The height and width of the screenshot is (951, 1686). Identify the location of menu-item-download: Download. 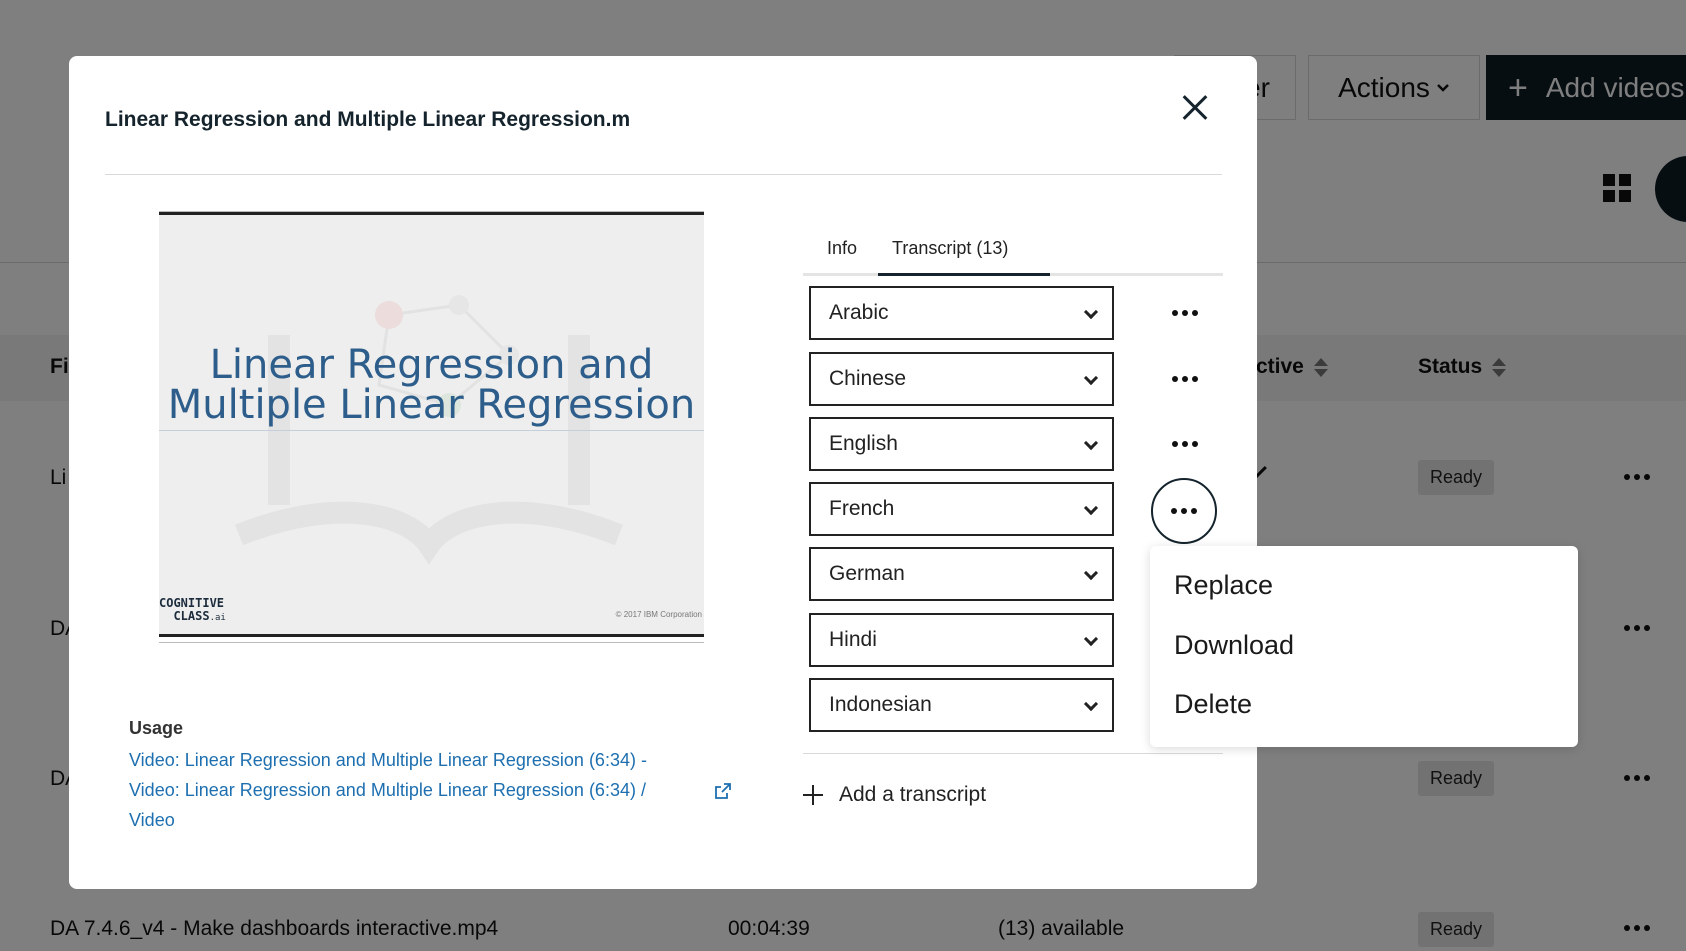
(1234, 645).